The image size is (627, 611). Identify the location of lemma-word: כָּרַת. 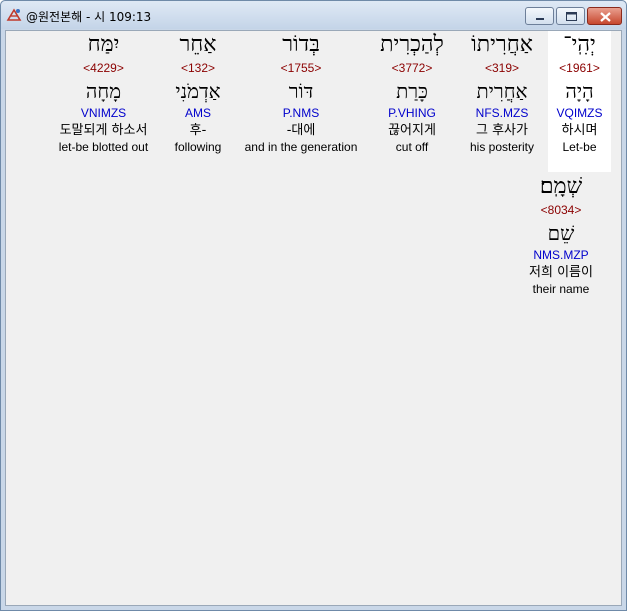
(412, 91).